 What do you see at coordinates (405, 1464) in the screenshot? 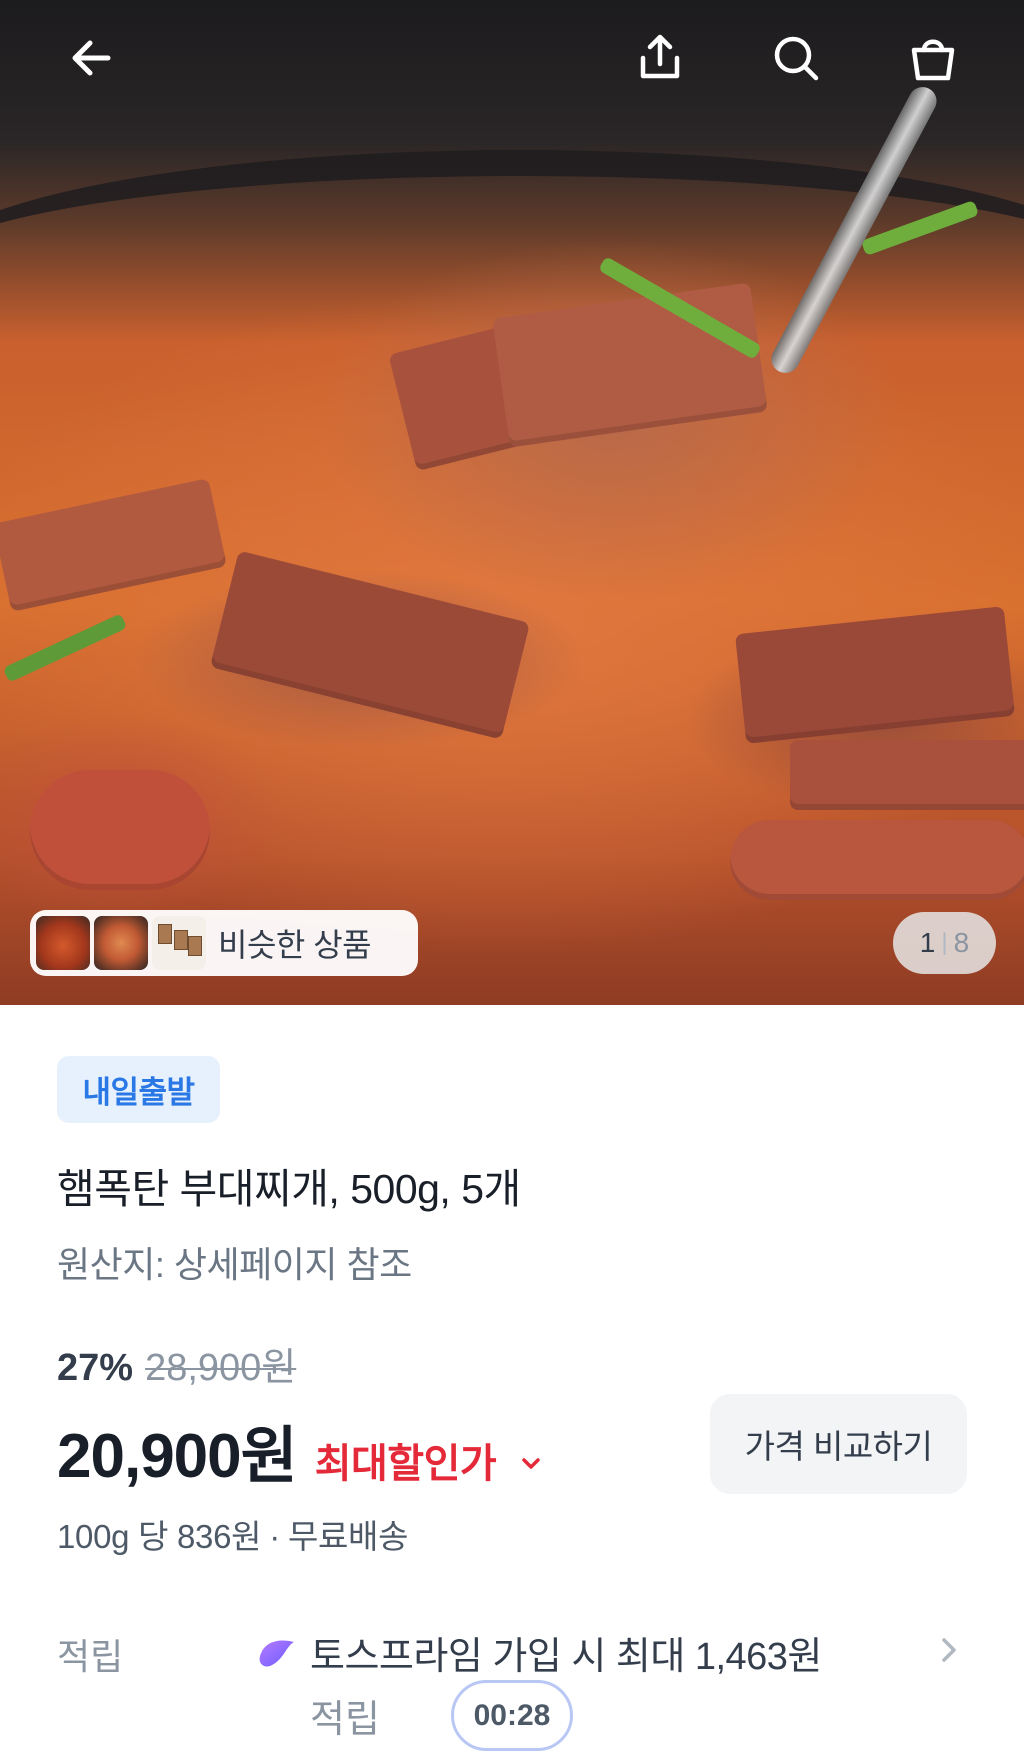
I see `max-discount-label: 최대할인가` at bounding box center [405, 1464].